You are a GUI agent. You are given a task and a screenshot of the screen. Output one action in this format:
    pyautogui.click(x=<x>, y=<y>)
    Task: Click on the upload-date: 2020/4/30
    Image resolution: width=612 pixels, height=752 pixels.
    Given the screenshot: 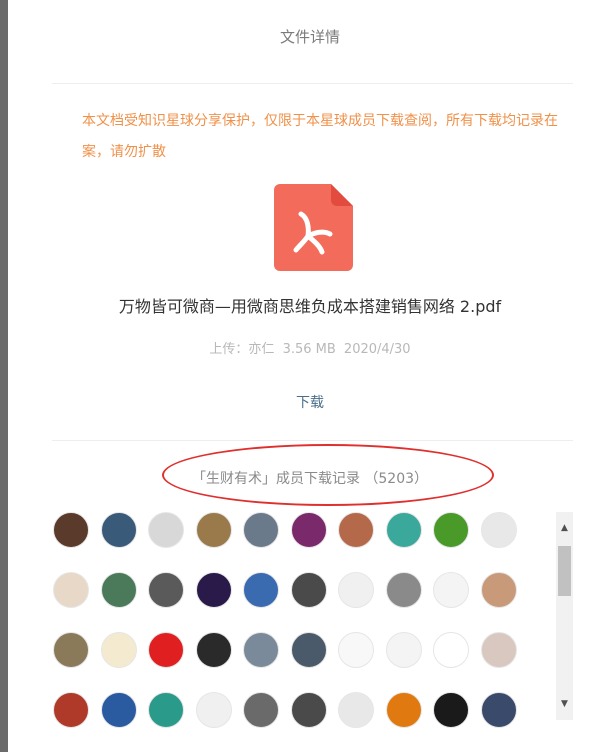 What is the action you would take?
    pyautogui.click(x=377, y=349)
    